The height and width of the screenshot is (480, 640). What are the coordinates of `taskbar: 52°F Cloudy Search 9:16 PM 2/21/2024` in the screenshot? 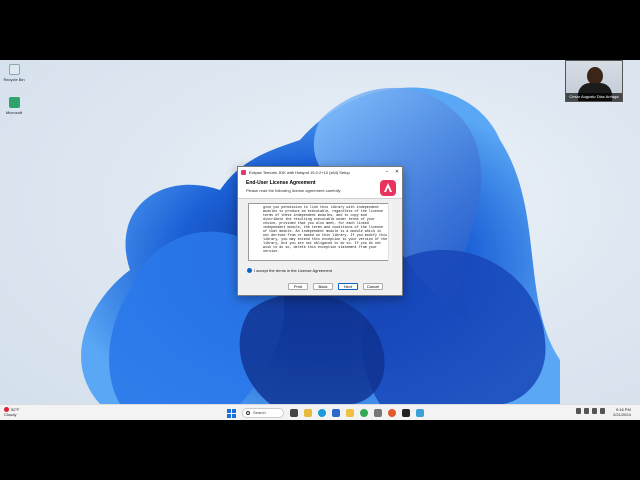 It's located at (320, 412).